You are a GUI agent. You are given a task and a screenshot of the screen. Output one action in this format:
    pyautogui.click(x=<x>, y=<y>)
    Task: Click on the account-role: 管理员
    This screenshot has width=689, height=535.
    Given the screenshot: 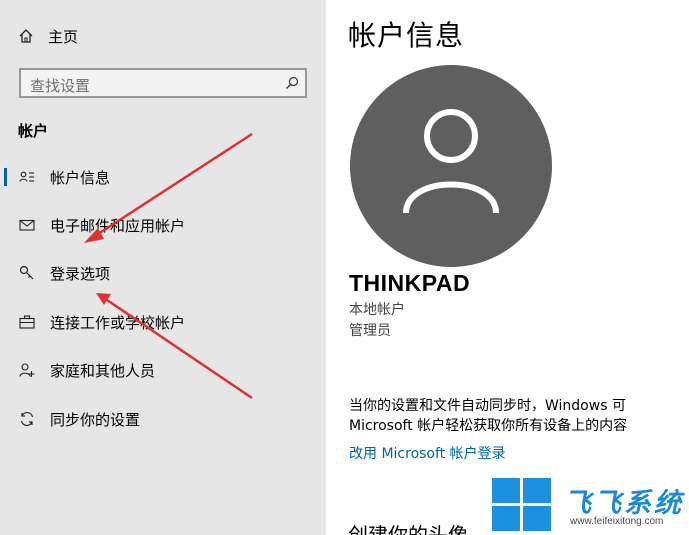 What is the action you would take?
    pyautogui.click(x=370, y=331)
    